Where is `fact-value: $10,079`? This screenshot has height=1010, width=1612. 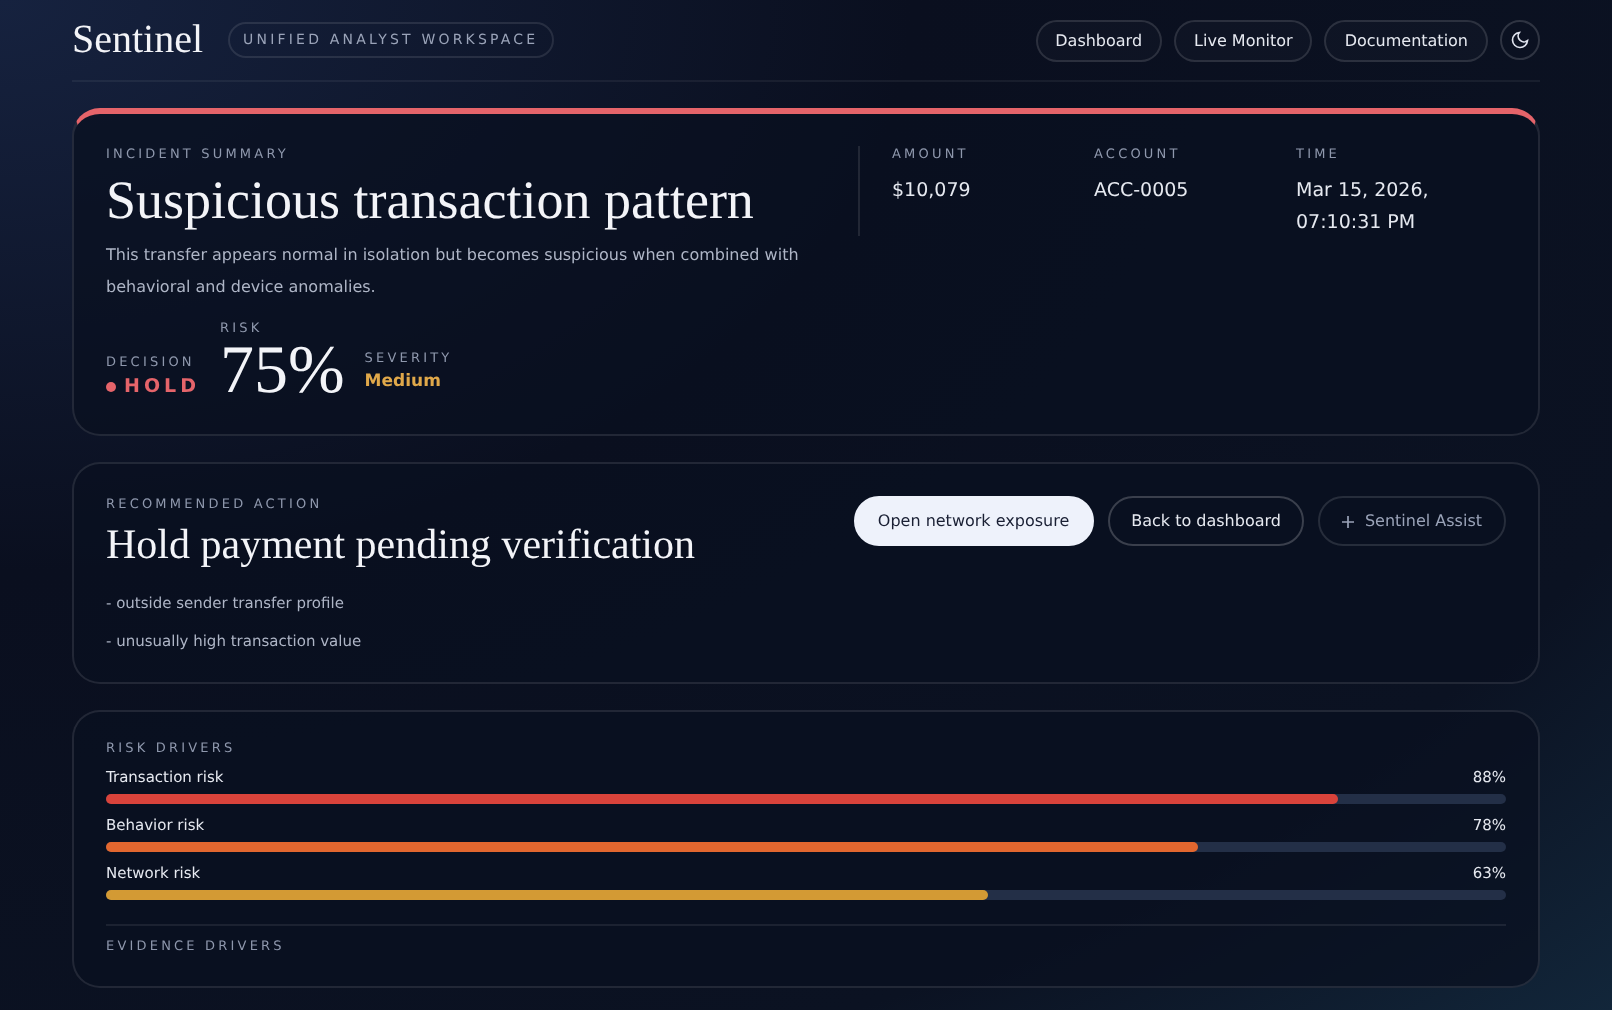
fact-value: $10,079 is located at coordinates (932, 192).